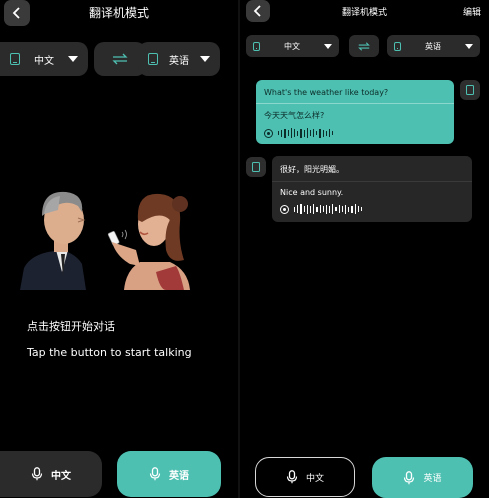 Image resolution: width=489 pixels, height=498 pixels. What do you see at coordinates (355, 112) in the screenshot?
I see `message-bubble-outgoing: What's the weather like today? 今天天气怎么样?` at bounding box center [355, 112].